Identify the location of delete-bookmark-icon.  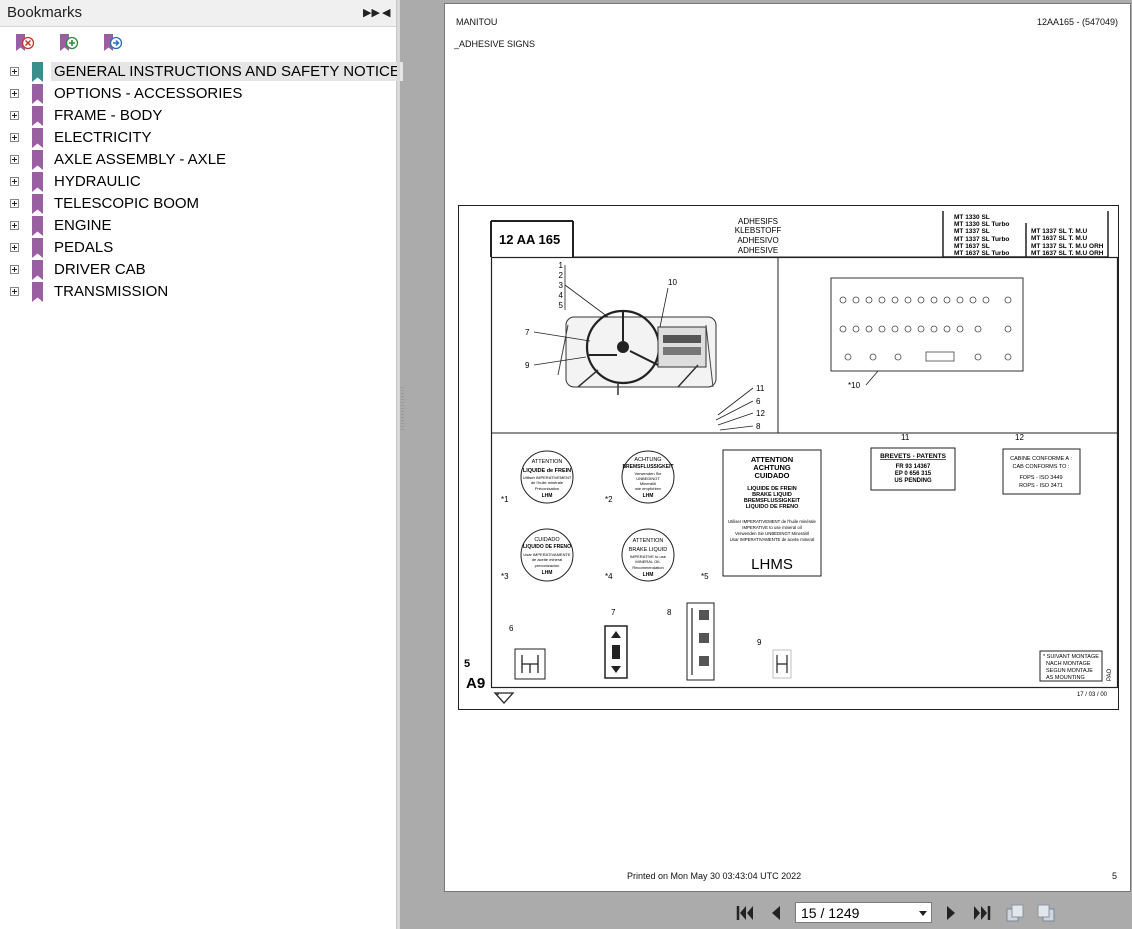
(24, 43).